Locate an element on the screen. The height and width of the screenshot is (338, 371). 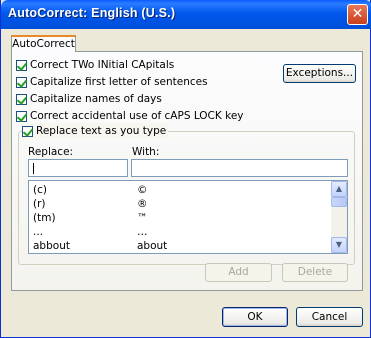
close-button: ✕ is located at coordinates (357, 14).